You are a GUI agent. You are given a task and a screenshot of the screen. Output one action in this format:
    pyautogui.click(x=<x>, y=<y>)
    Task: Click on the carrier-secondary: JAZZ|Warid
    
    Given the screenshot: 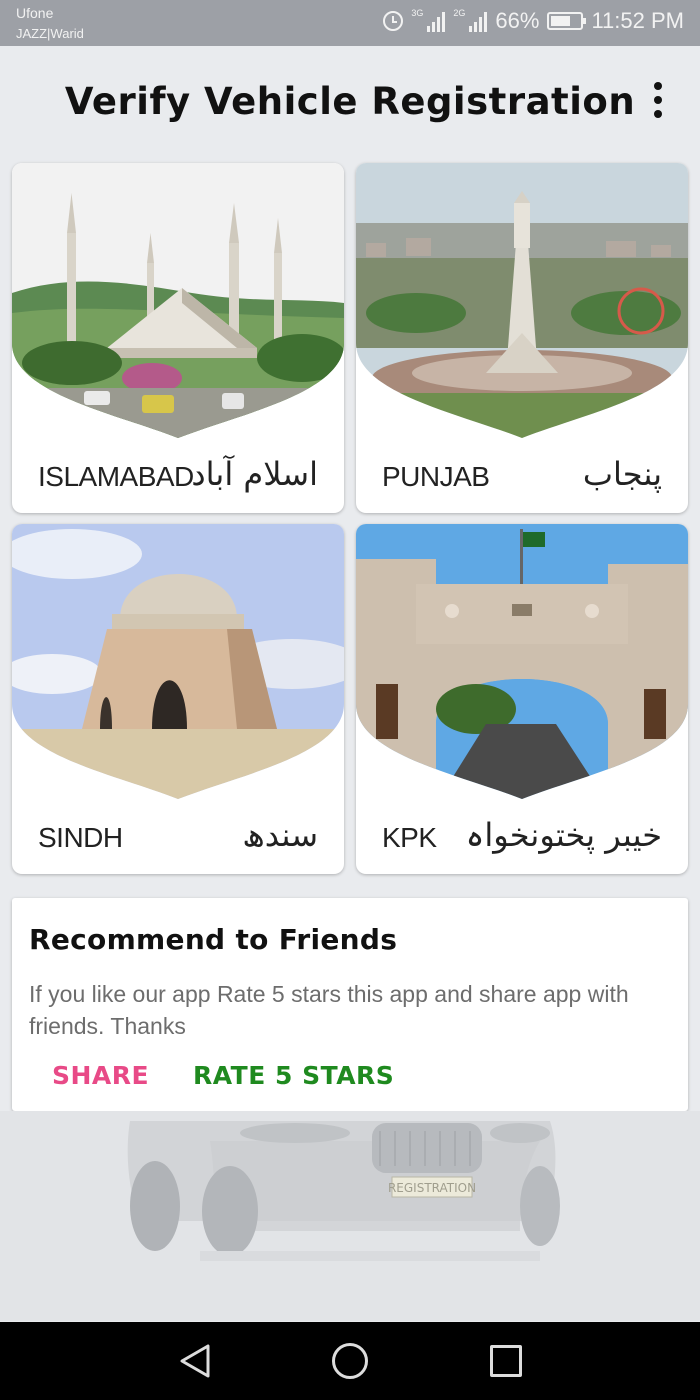 What is the action you would take?
    pyautogui.click(x=50, y=33)
    